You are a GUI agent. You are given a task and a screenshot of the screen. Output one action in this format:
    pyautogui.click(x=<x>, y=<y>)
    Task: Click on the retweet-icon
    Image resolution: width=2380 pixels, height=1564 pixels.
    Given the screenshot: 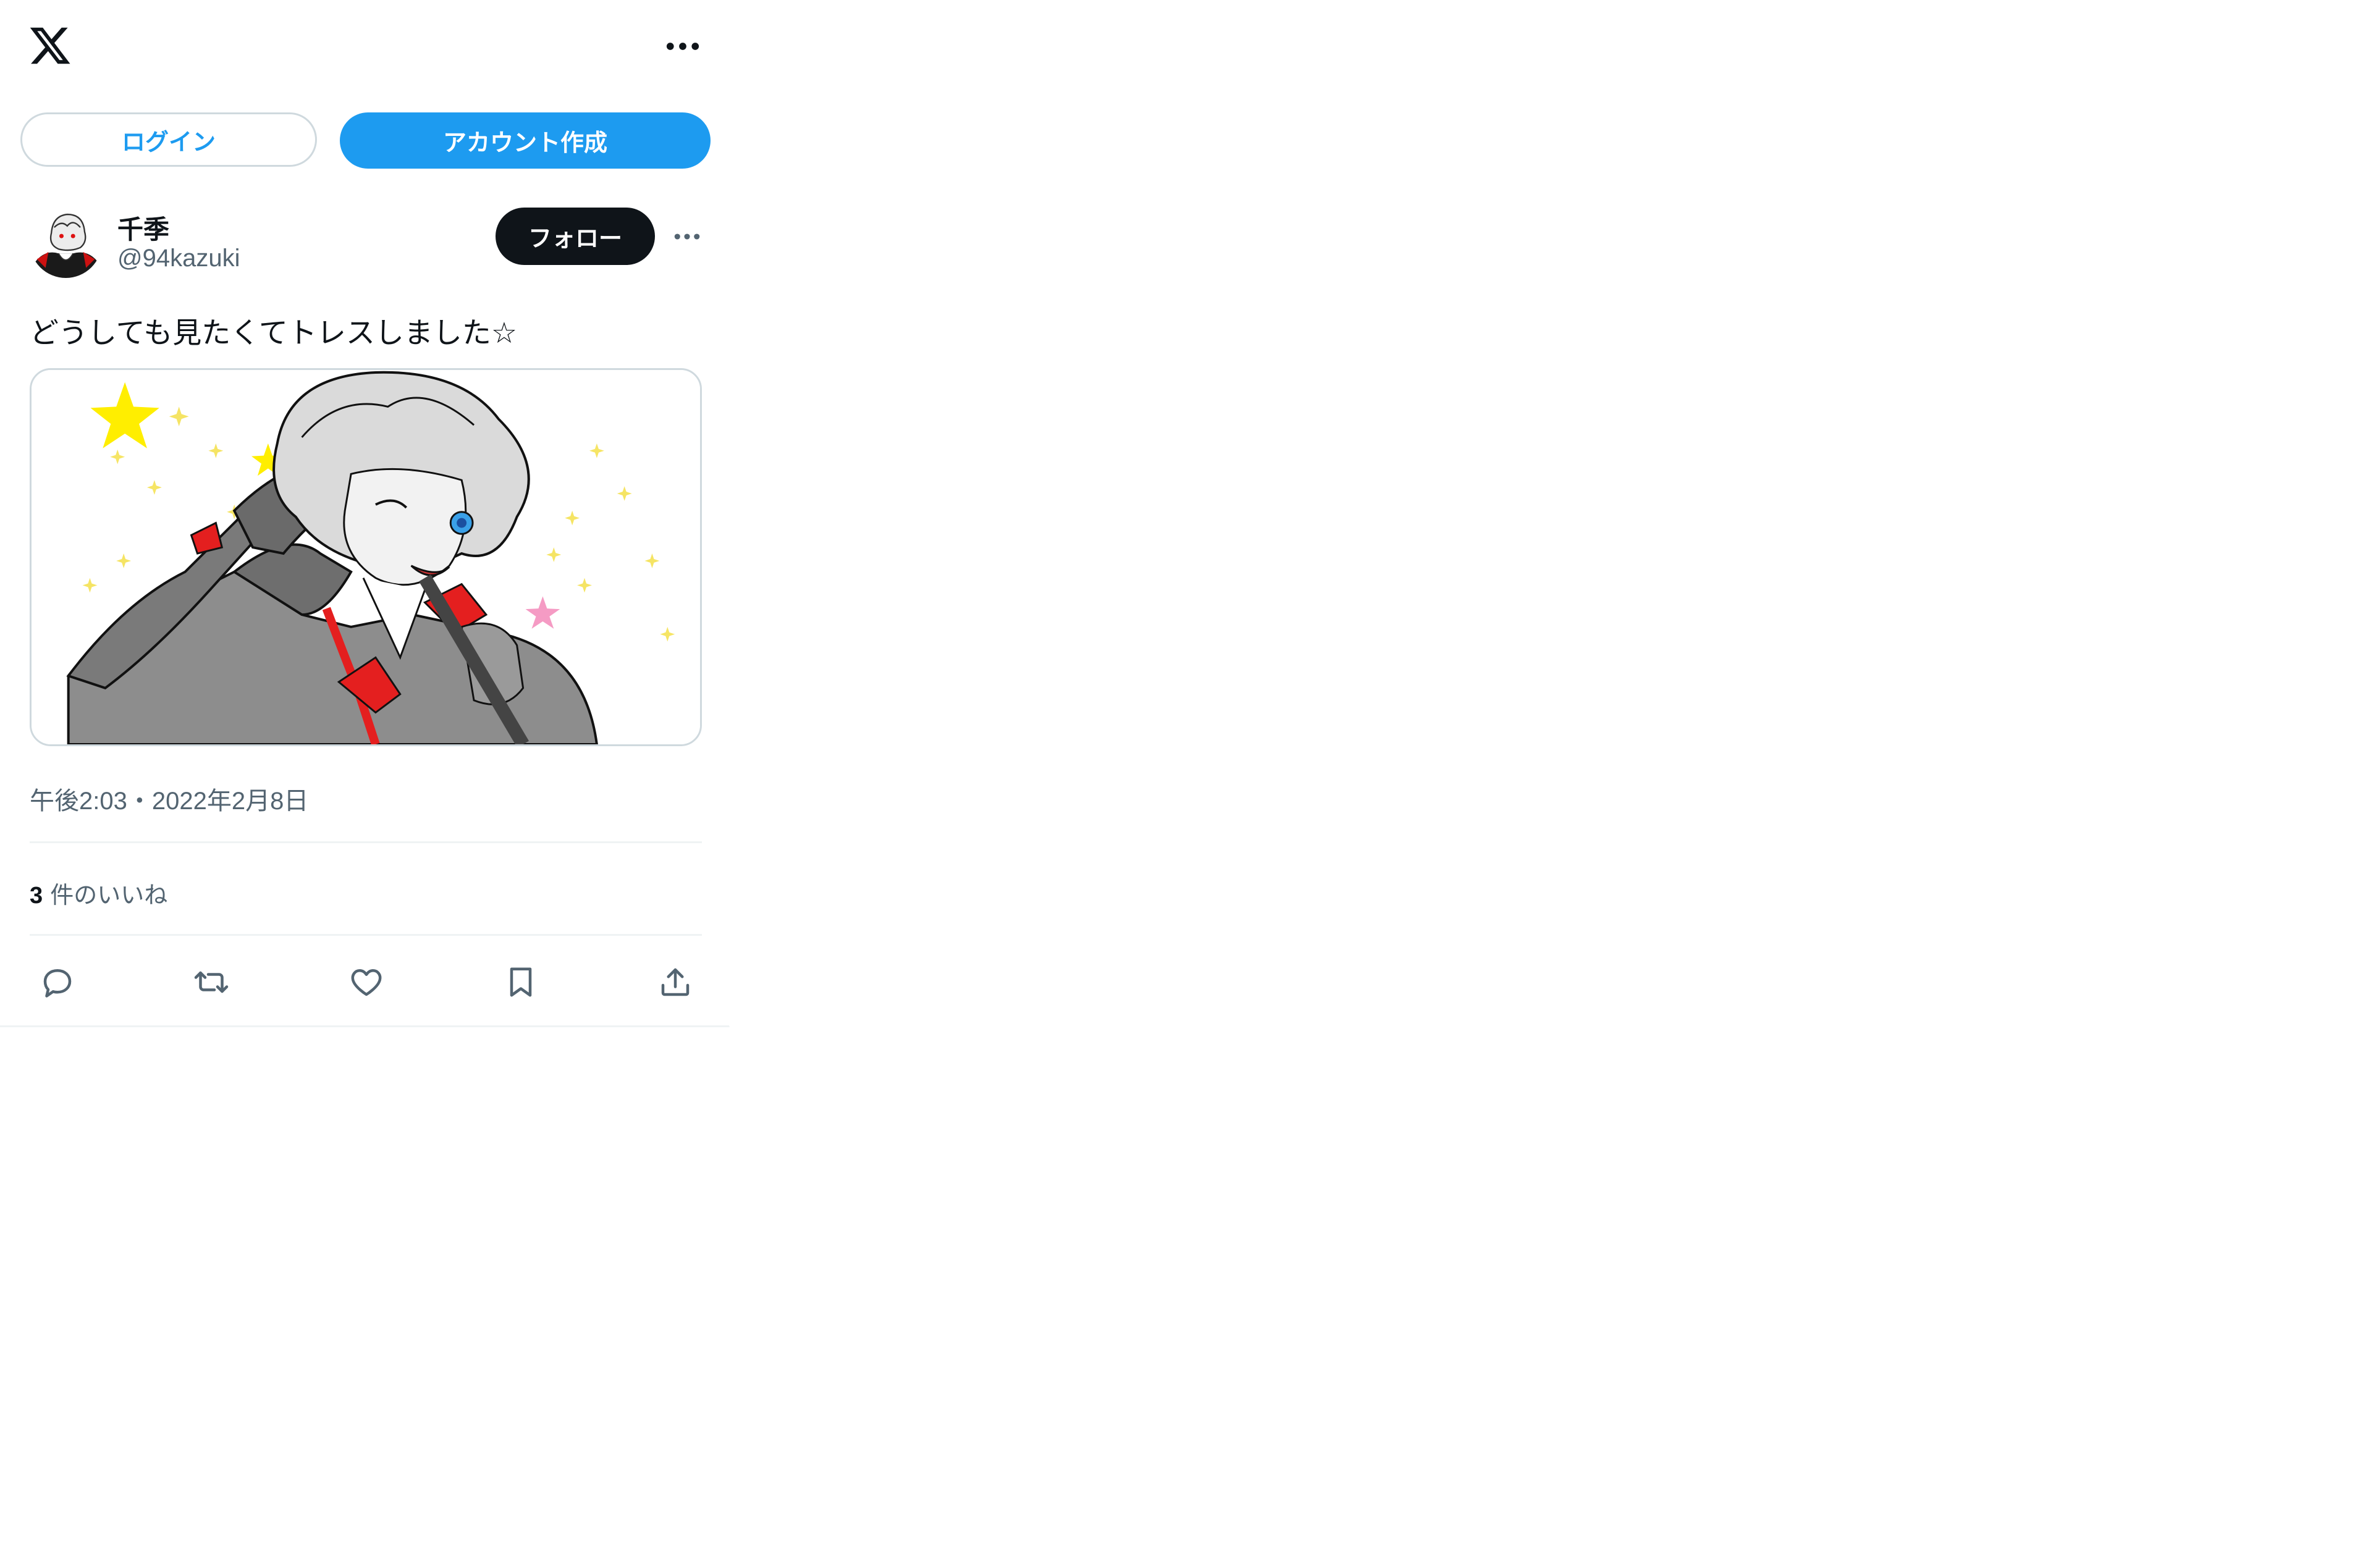 What is the action you would take?
    pyautogui.click(x=211, y=982)
    